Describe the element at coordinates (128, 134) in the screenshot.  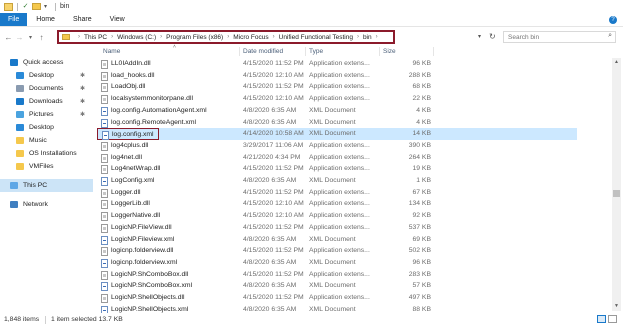
I see `file-name-cell: log.config.xml` at that location.